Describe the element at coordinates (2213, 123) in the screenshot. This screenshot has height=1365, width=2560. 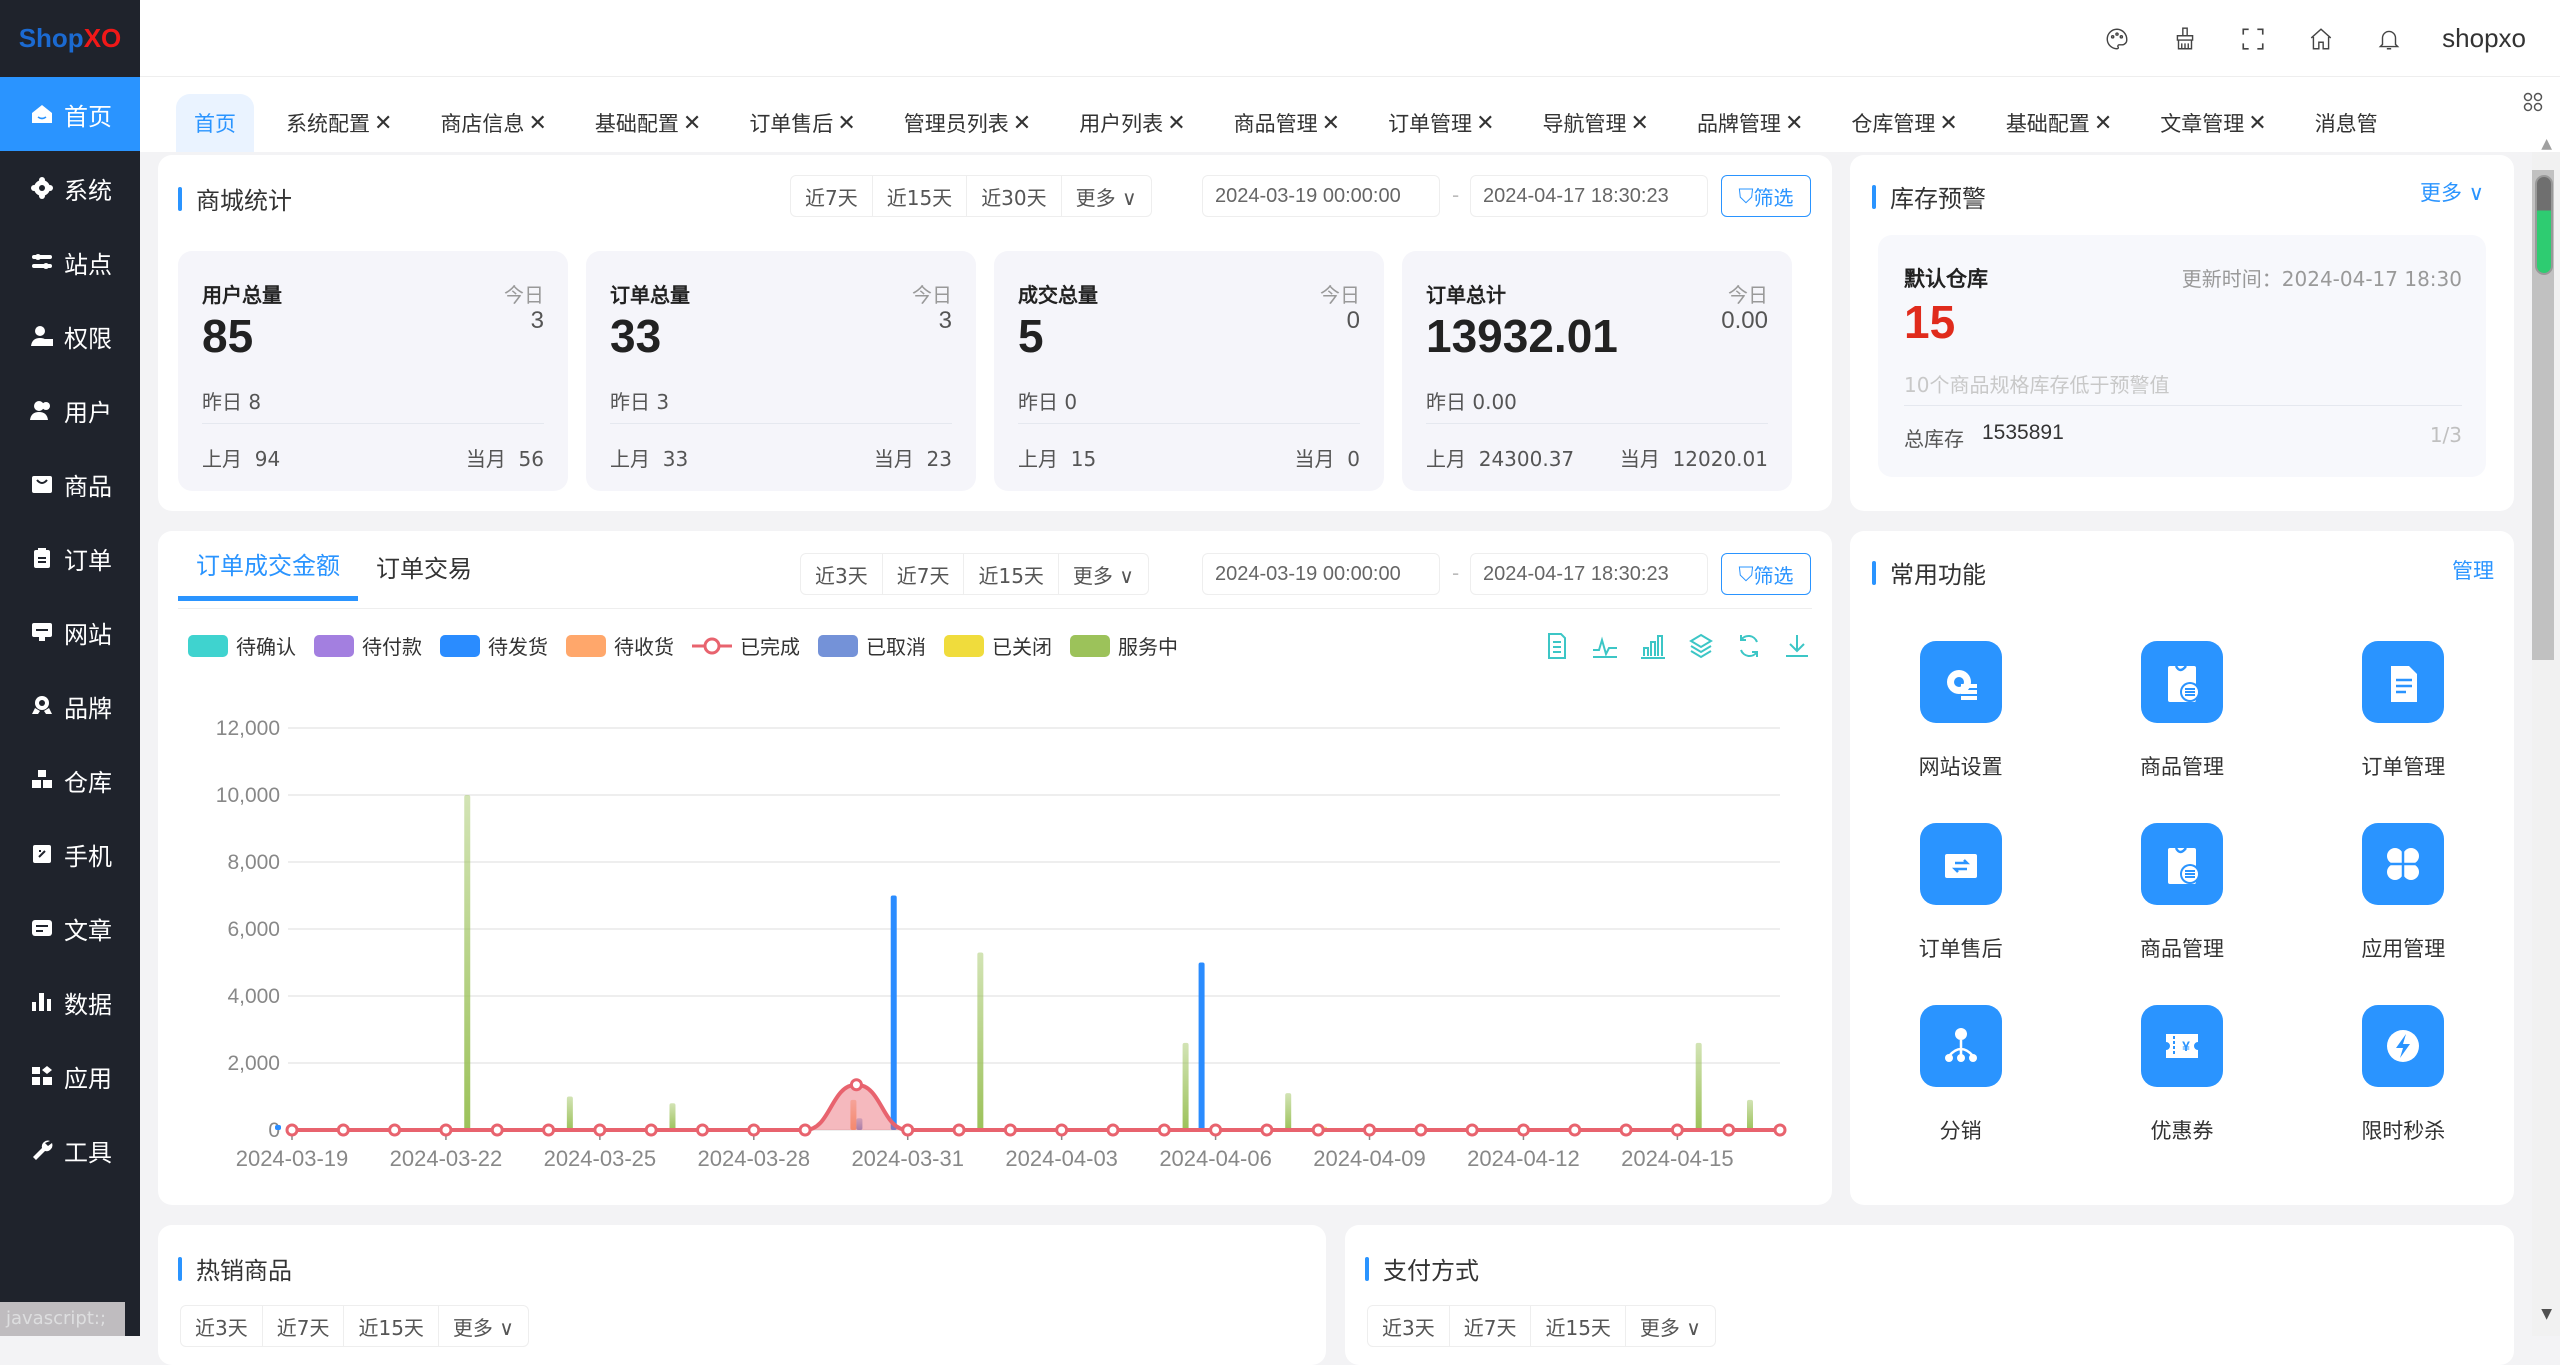
I see `page-tab: 文章管理 ✕` at that location.